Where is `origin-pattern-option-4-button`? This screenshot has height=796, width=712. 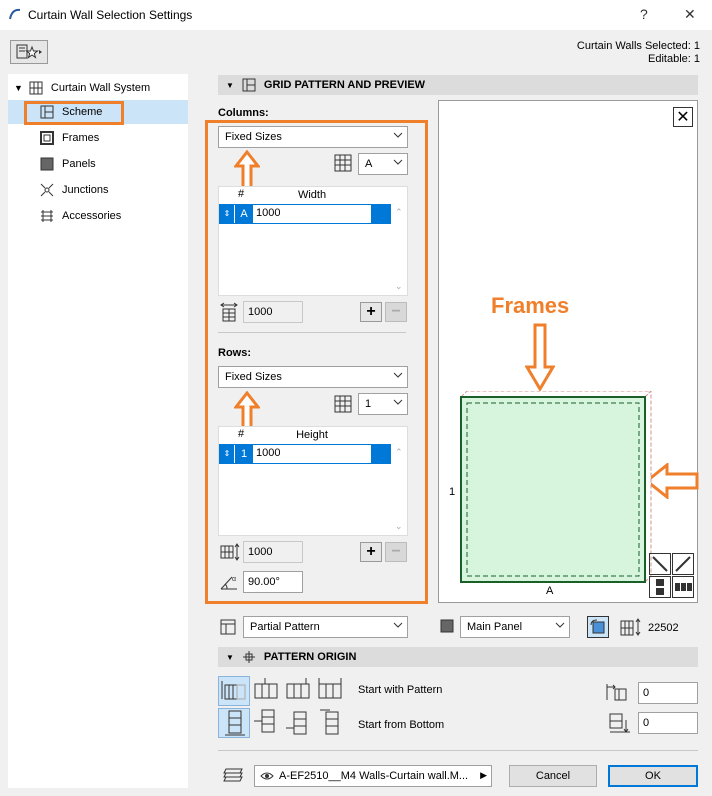 origin-pattern-option-4-button is located at coordinates (331, 691).